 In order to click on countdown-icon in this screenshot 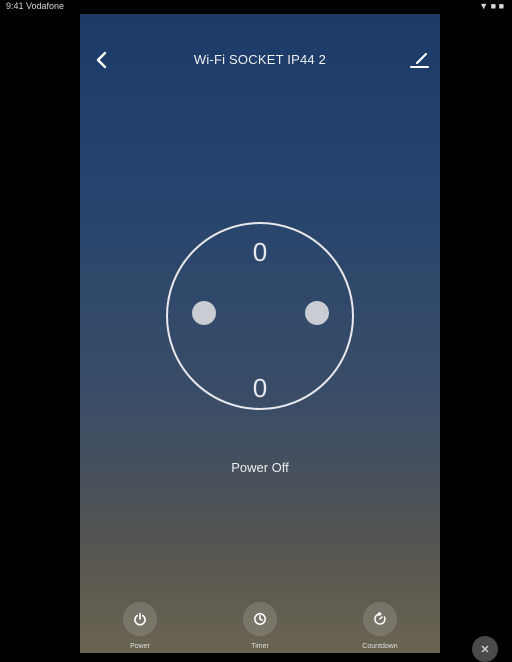, I will do `click(380, 618)`.